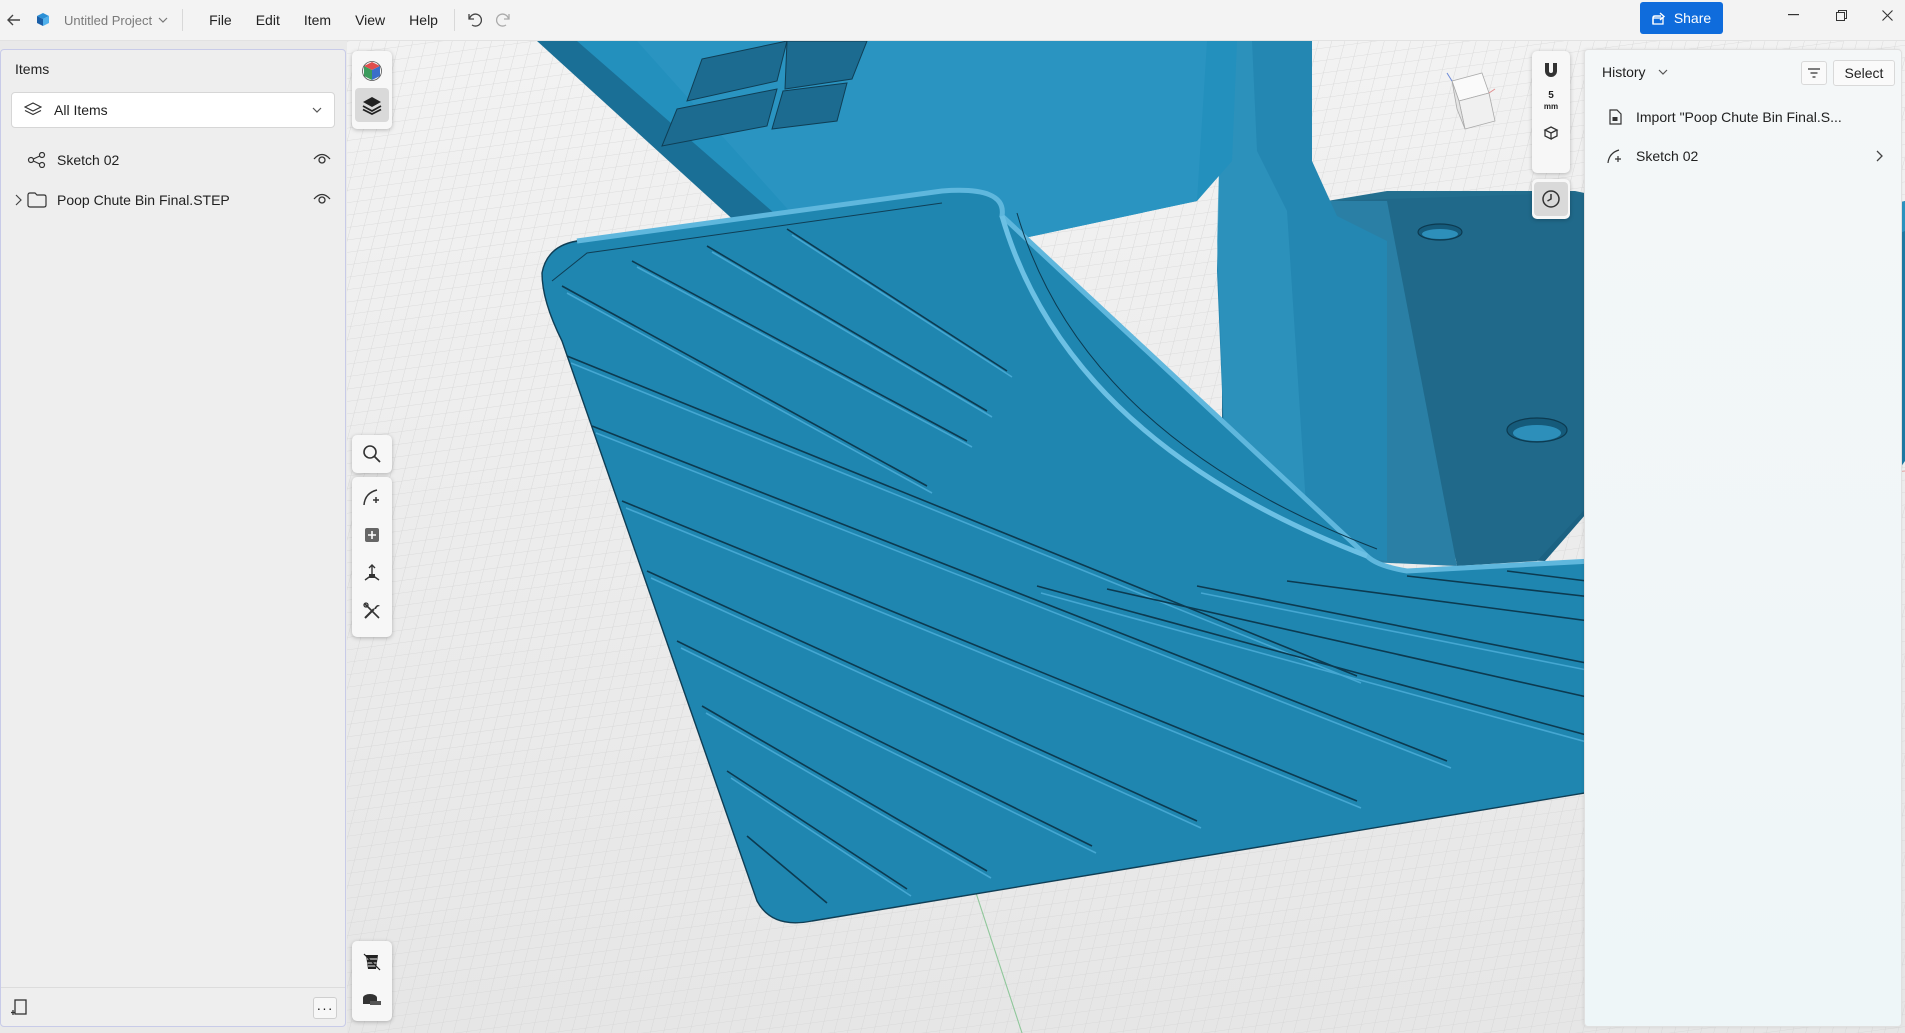 The image size is (1905, 1033). I want to click on measure-icon, so click(372, 1000).